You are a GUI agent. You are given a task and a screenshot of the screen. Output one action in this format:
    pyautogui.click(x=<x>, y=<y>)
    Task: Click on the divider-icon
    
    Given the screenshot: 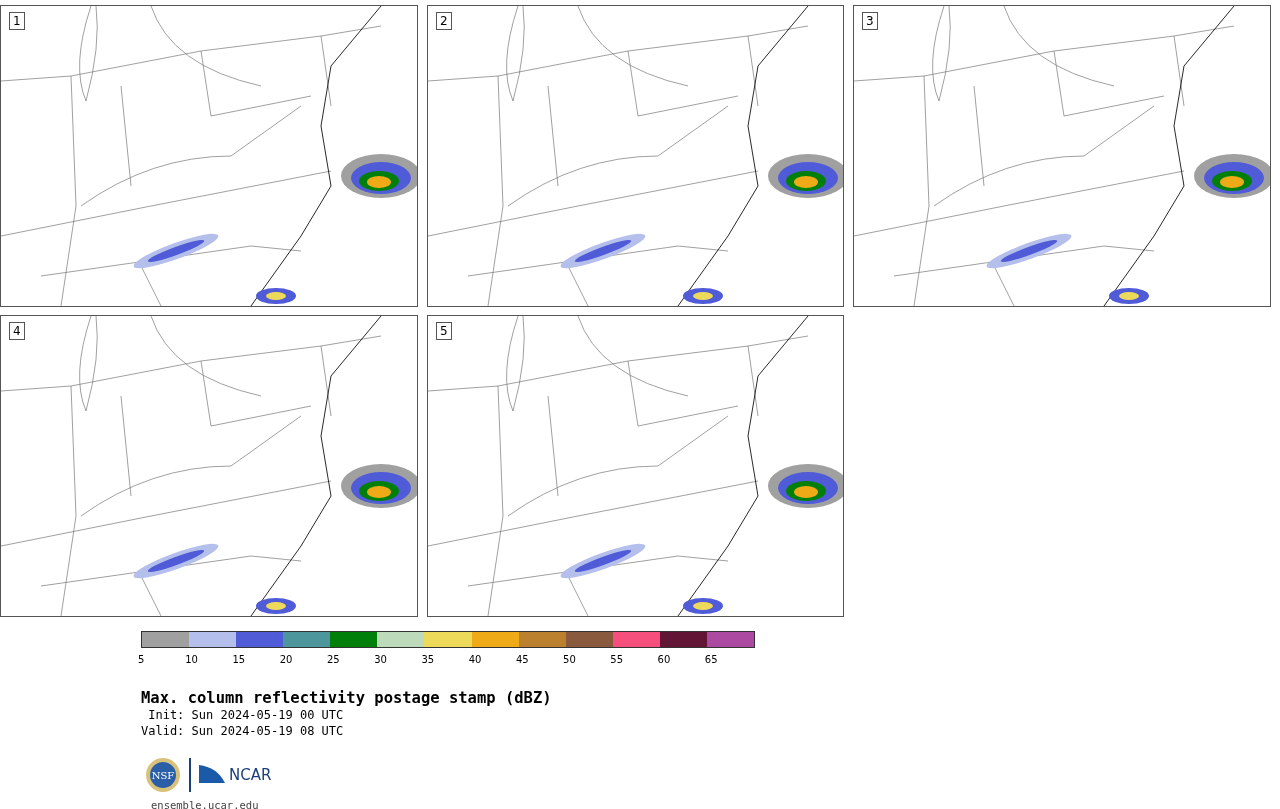 What is the action you would take?
    pyautogui.click(x=190, y=775)
    